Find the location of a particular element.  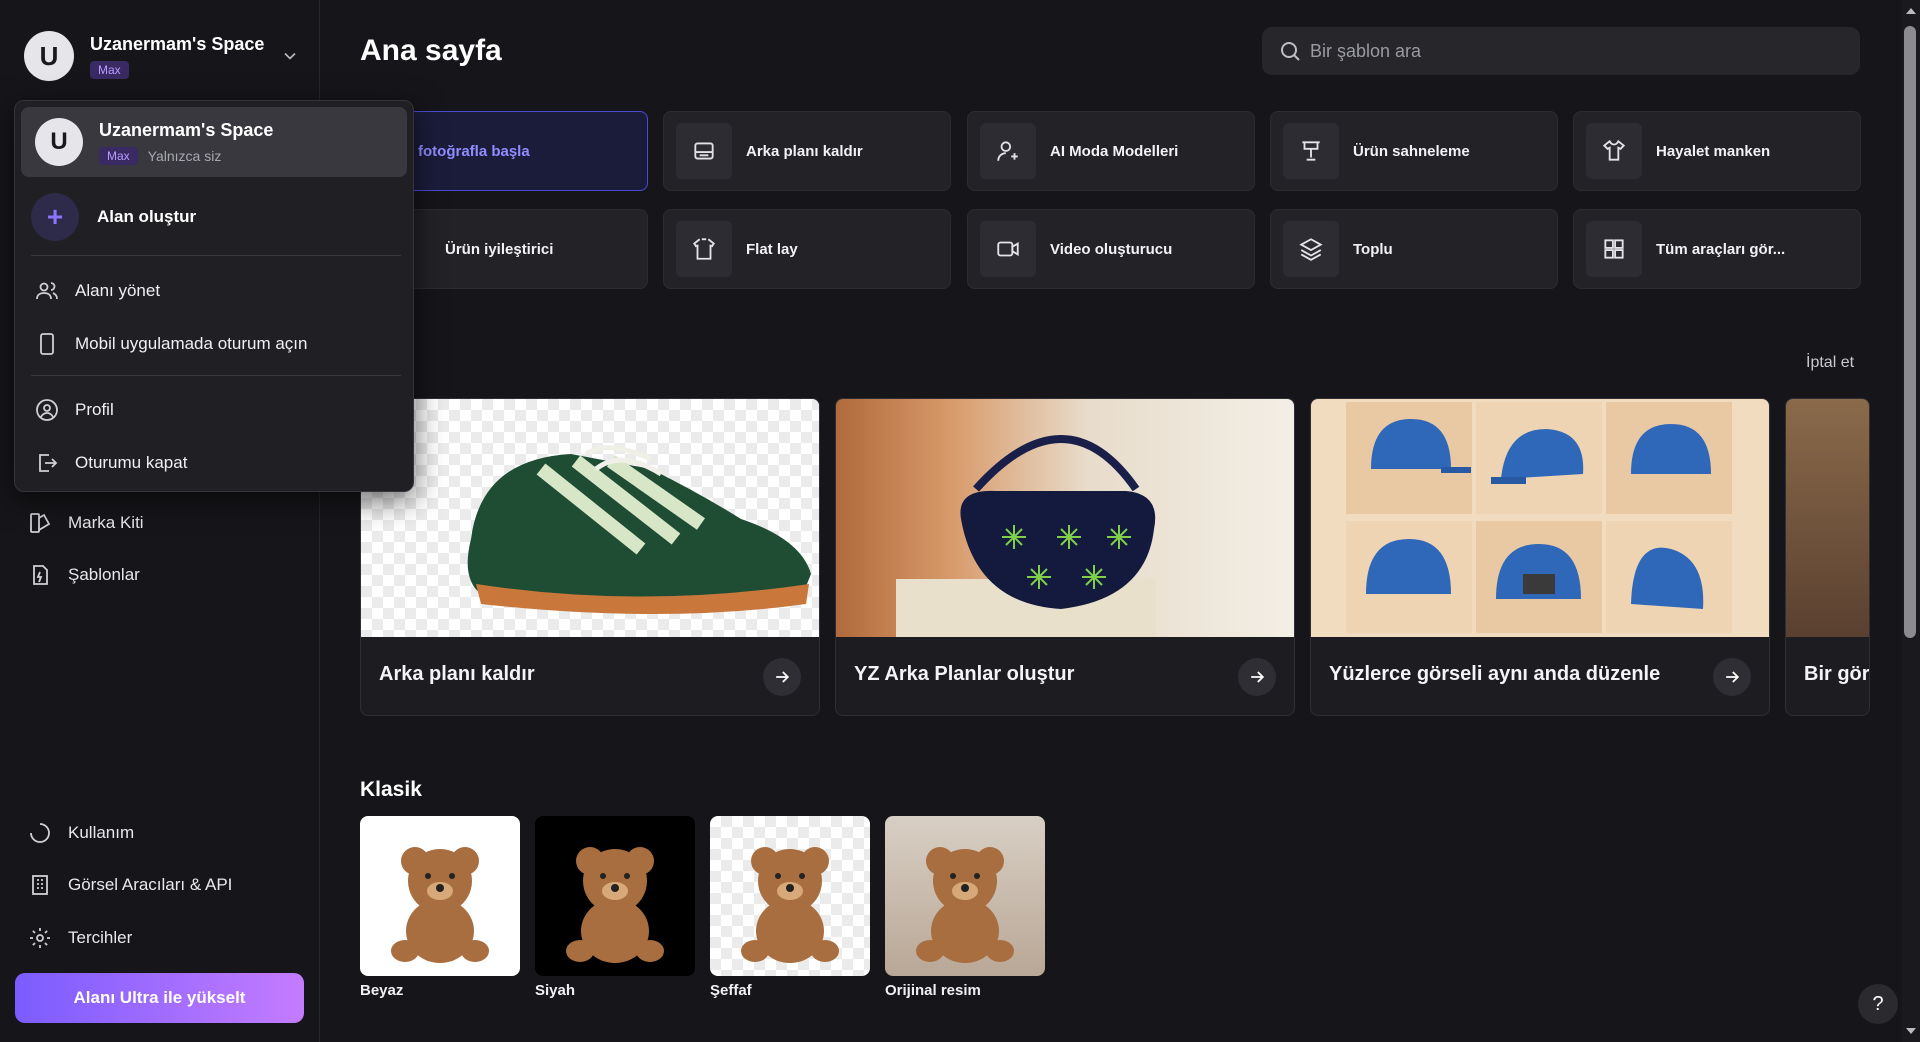

sidebar-item-usage: Kullanım is located at coordinates (81, 833).